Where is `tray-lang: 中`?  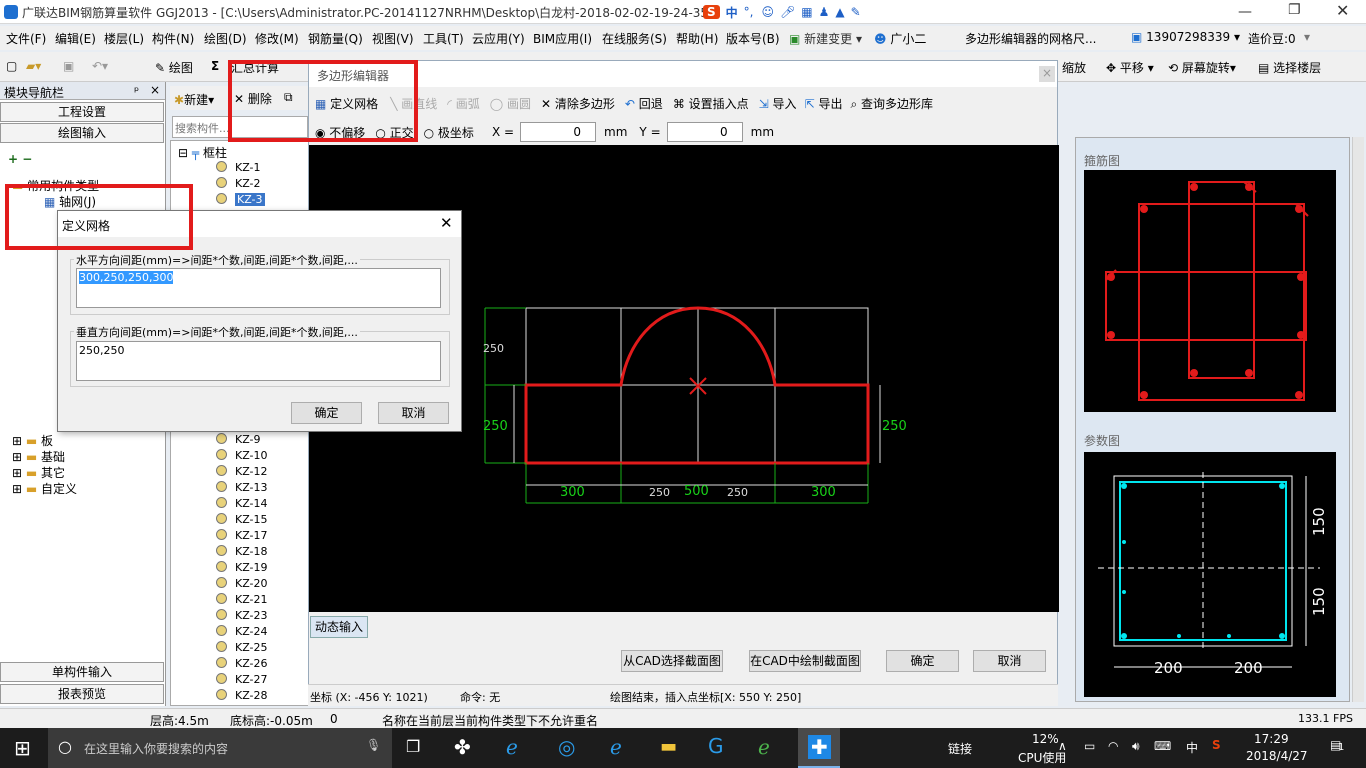 tray-lang: 中 is located at coordinates (1192, 747).